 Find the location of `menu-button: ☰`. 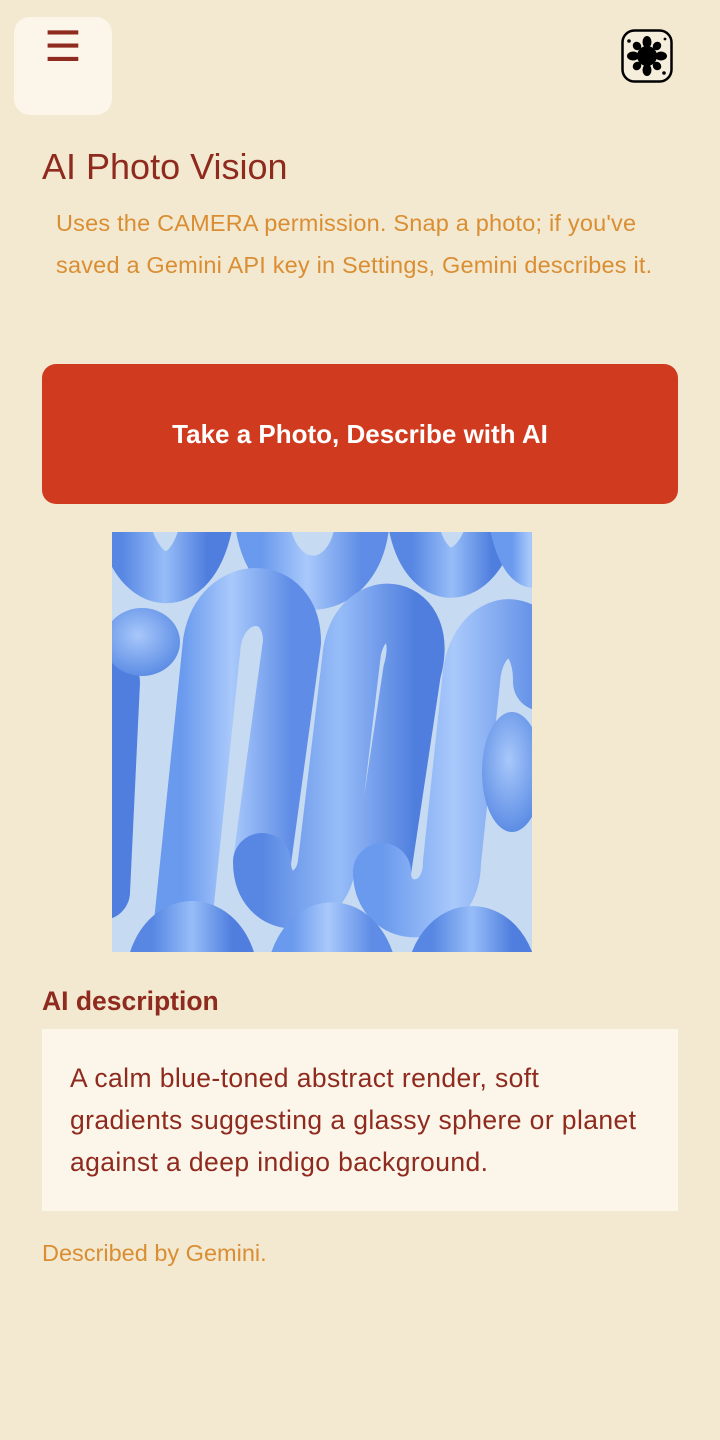

menu-button: ☰ is located at coordinates (63, 66).